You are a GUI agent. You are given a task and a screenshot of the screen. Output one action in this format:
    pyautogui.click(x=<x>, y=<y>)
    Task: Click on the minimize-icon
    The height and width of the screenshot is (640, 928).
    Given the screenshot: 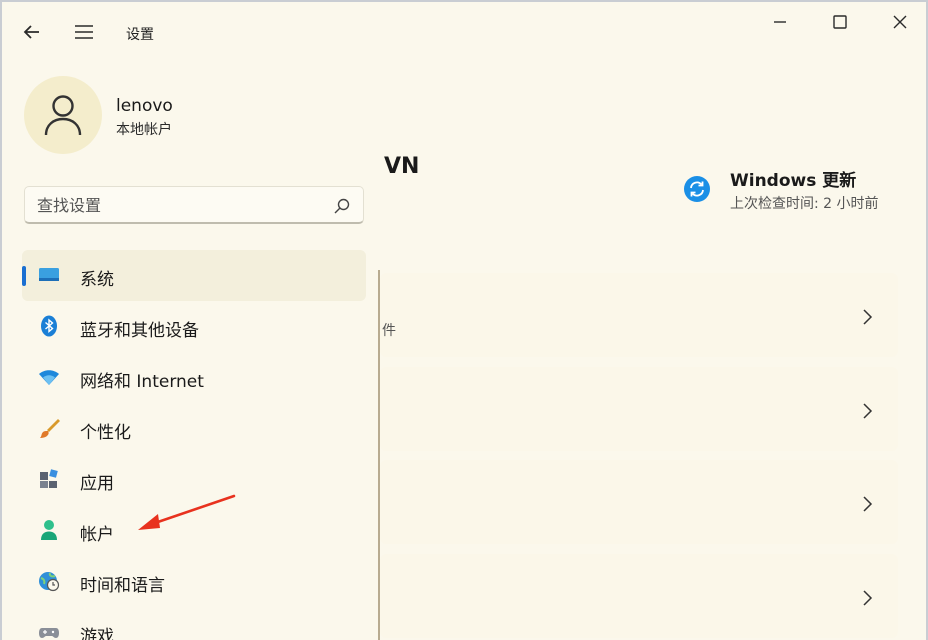 What is the action you would take?
    pyautogui.click(x=780, y=22)
    